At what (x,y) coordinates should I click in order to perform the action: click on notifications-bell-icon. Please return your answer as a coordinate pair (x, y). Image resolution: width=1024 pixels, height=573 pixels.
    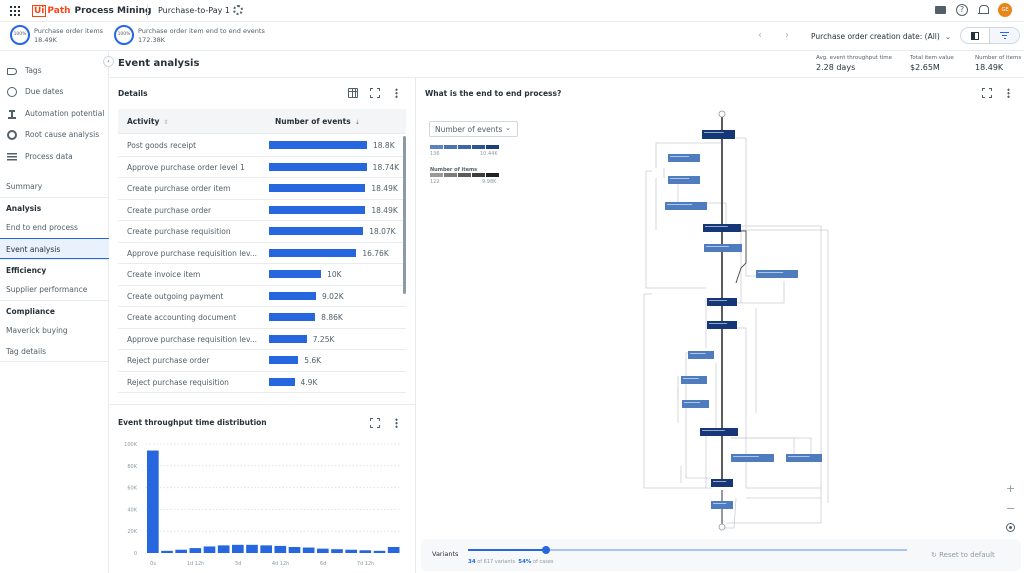
    Looking at the image, I should click on (983, 10).